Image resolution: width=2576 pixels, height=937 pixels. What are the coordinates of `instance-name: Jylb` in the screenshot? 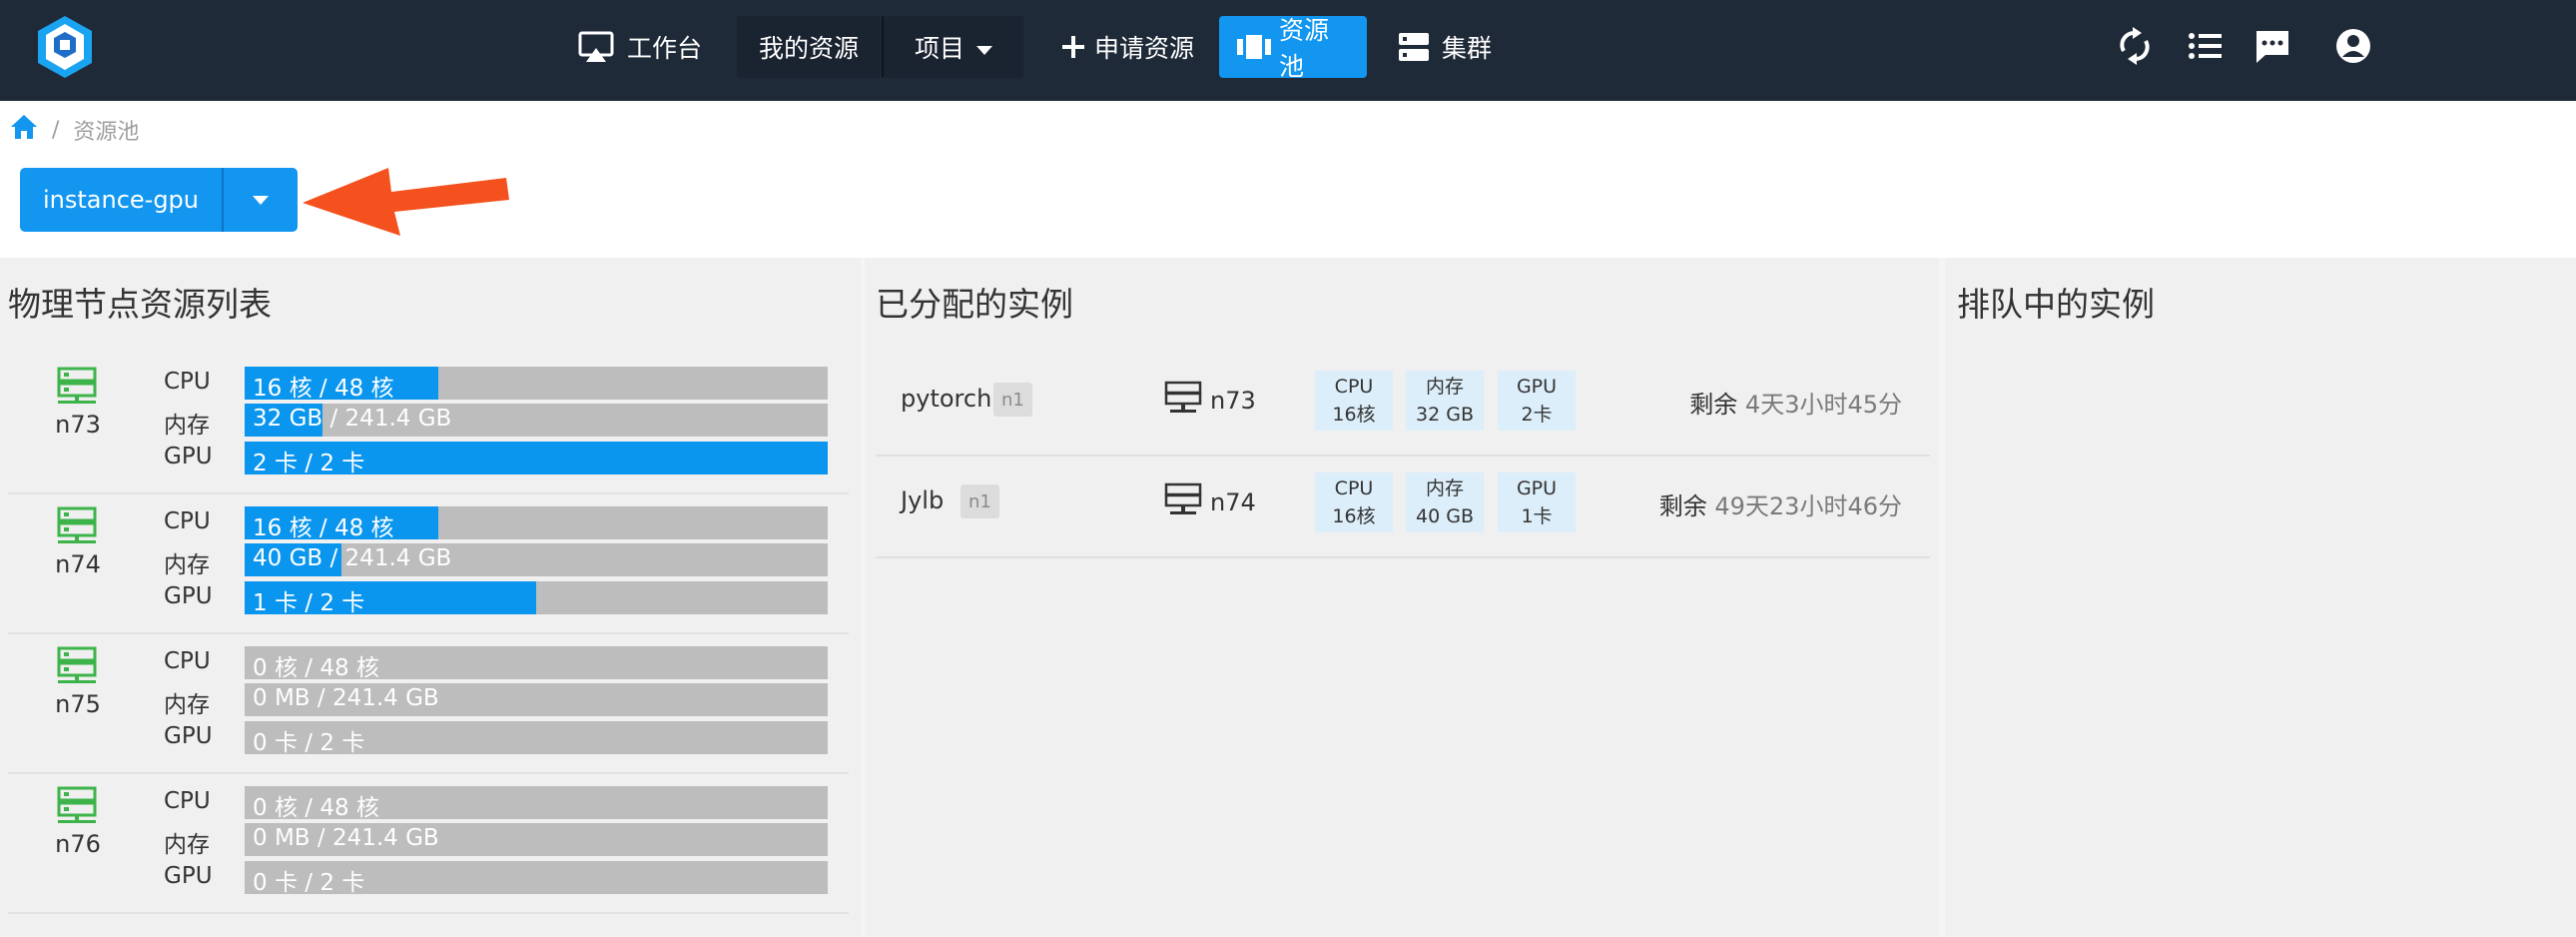 It's located at (923, 500).